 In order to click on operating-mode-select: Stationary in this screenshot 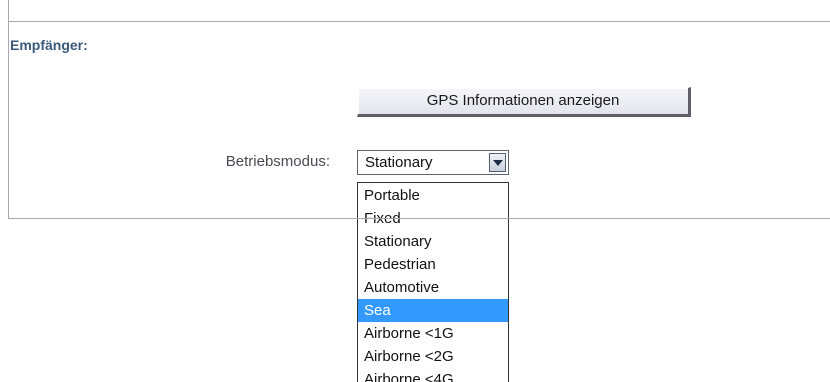, I will do `click(433, 162)`.